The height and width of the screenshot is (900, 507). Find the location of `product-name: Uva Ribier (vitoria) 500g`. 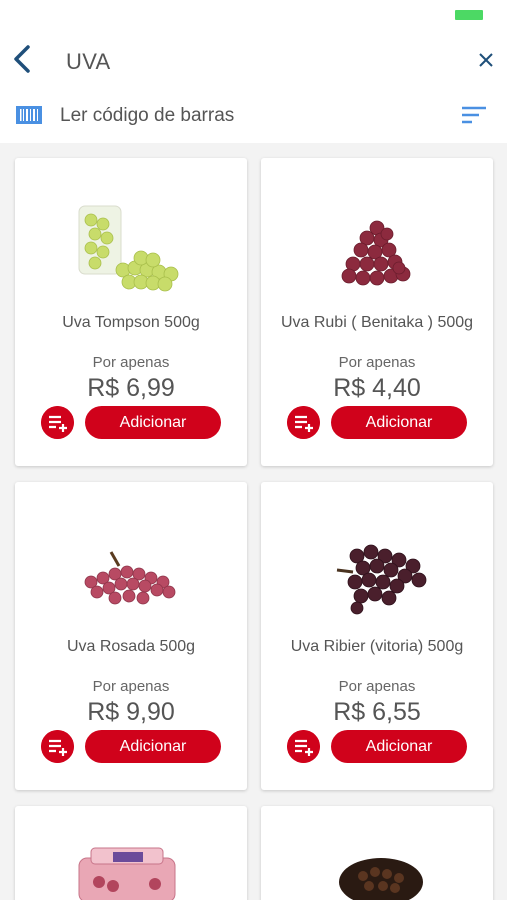

product-name: Uva Ribier (vitoria) 500g is located at coordinates (377, 646).